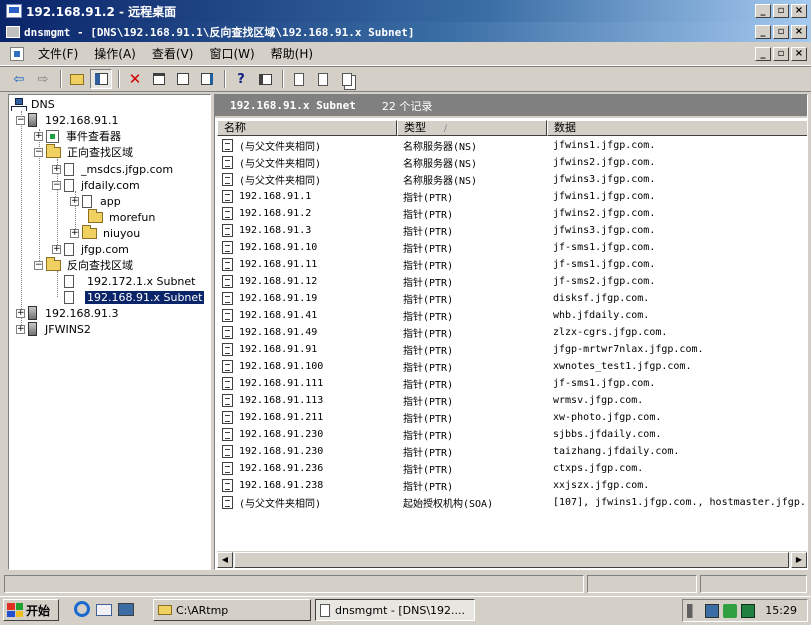 The width and height of the screenshot is (811, 625). I want to click on tree-zone-192-172-1-subnet: 192.172.1.x Subnet, so click(130, 281).